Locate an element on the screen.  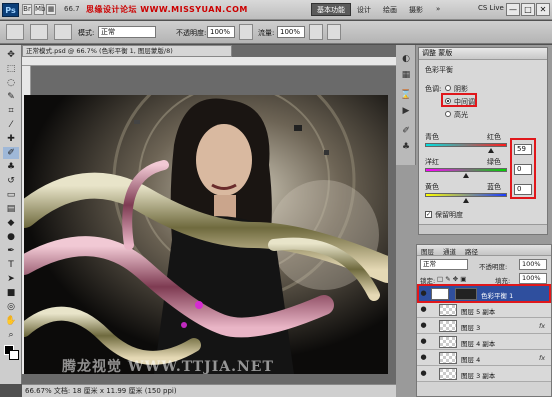
magenta-green-slider is located at coordinates (466, 170).